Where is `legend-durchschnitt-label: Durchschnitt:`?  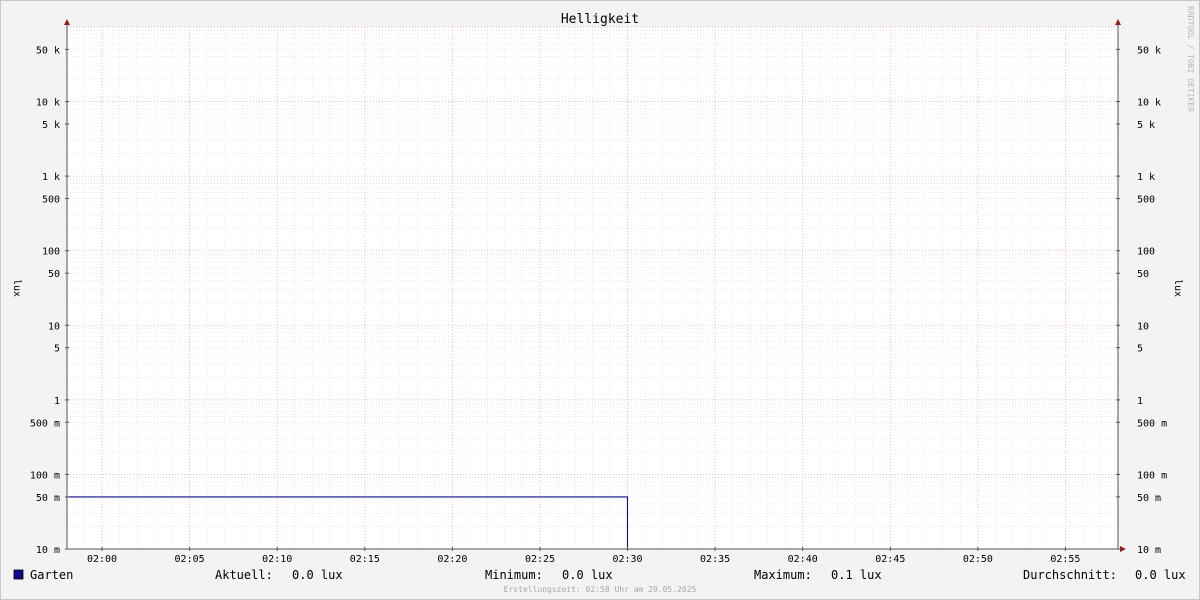
legend-durchschnitt-label: Durchschnitt: is located at coordinates (1070, 575).